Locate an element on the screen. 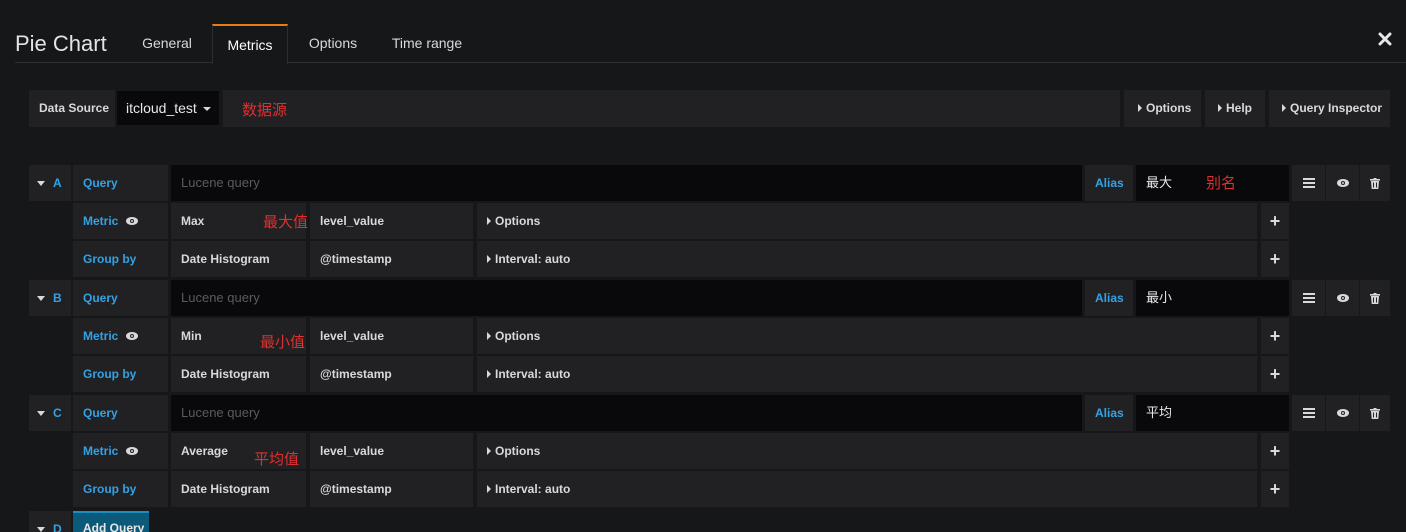 This screenshot has width=1406, height=532. alias-input: 最小 is located at coordinates (1212, 298).